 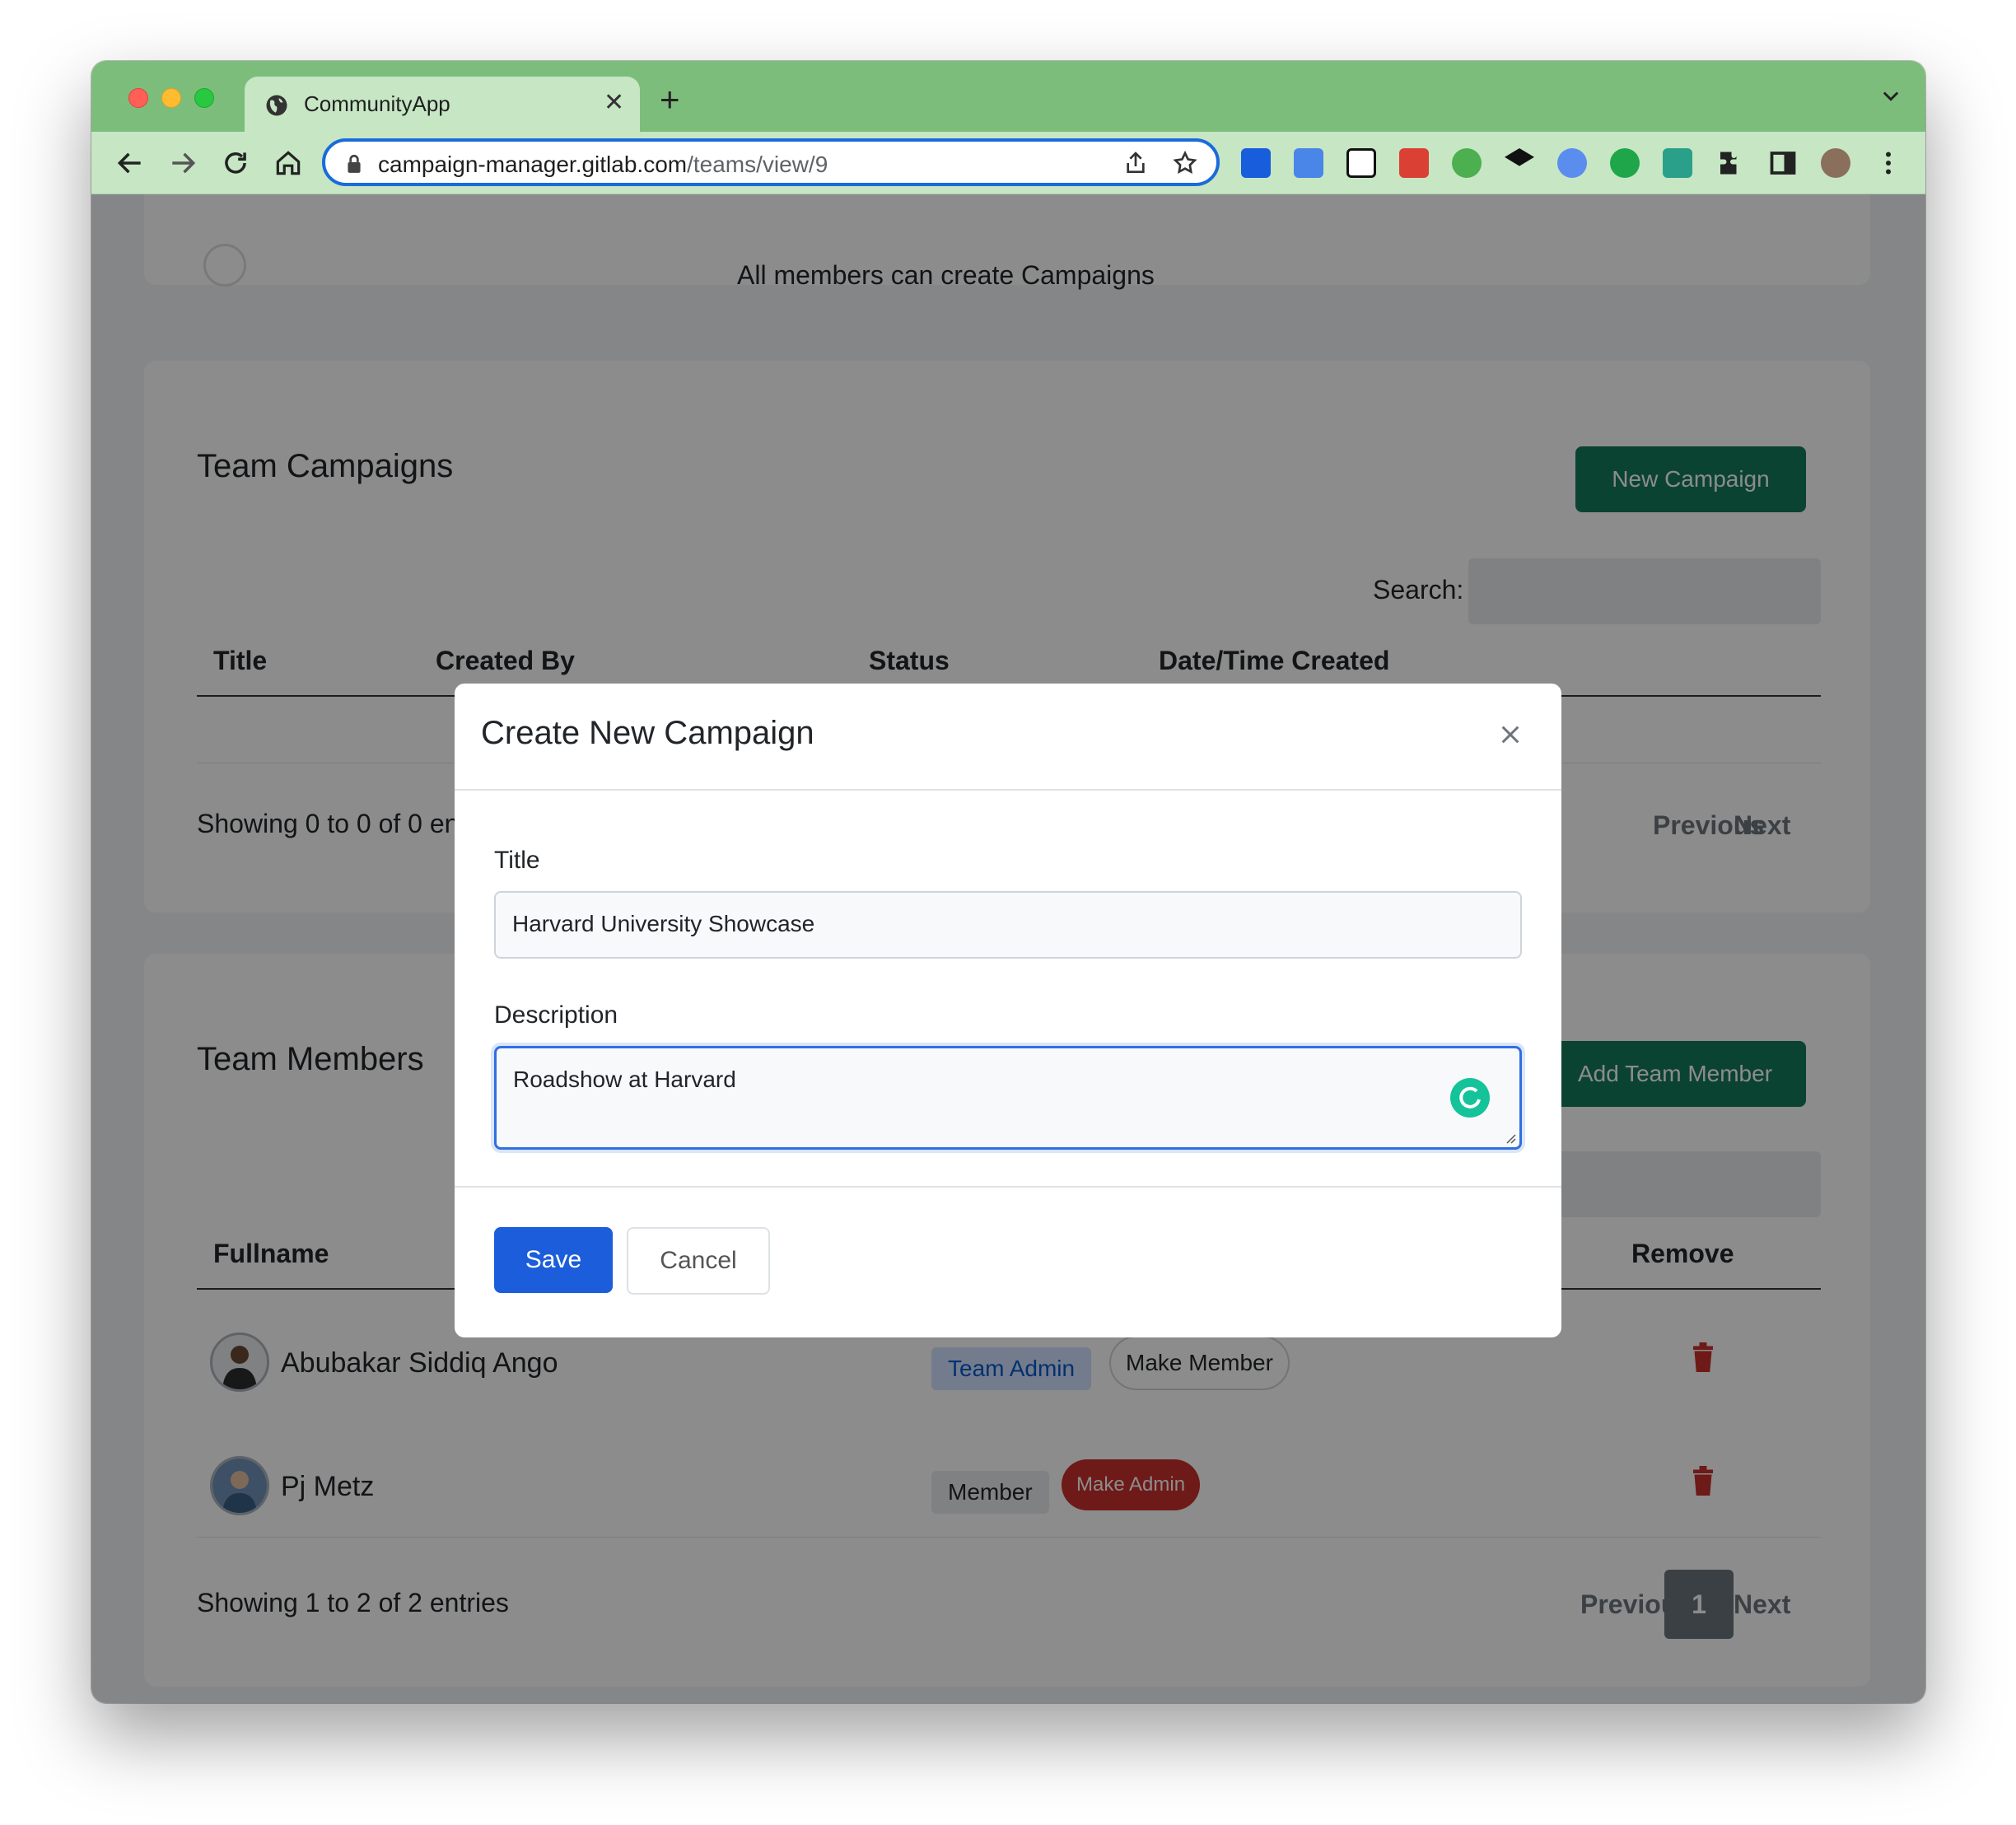 I want to click on browser-toolbar: campaign-manager.gitlab.com/teams/view/9, so click(x=1008, y=163).